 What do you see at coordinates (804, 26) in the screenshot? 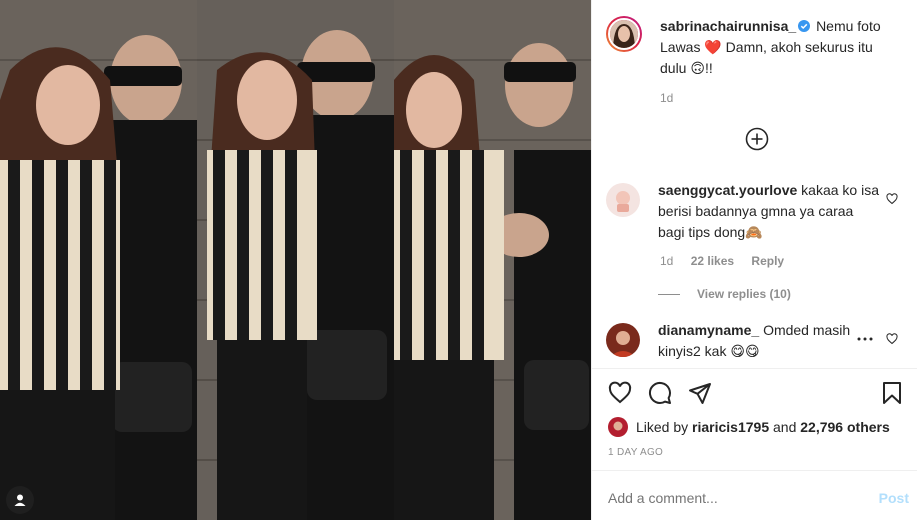
I see `verified-icon` at bounding box center [804, 26].